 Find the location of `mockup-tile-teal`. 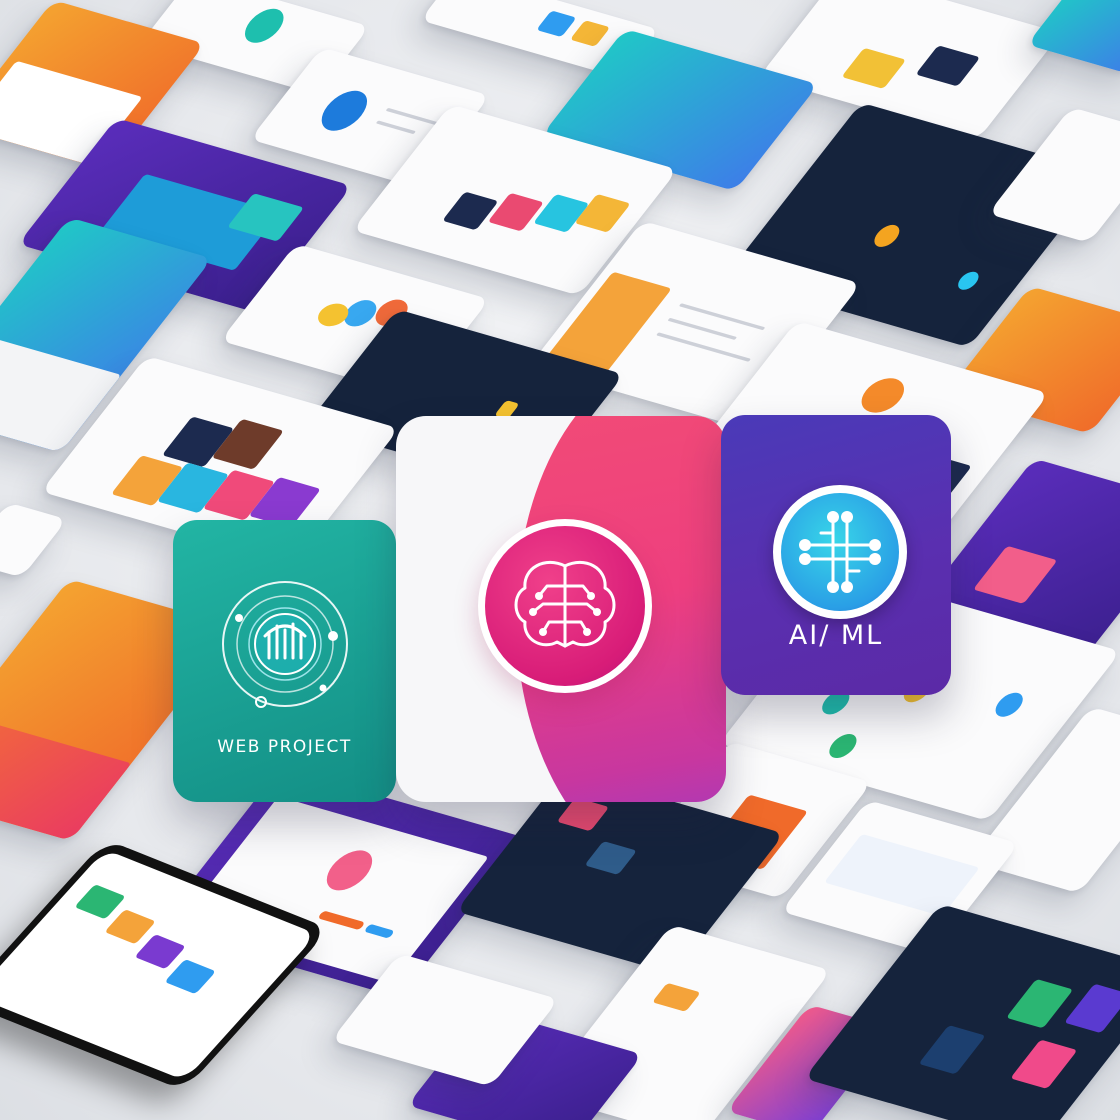

mockup-tile-teal is located at coordinates (1073, 37).